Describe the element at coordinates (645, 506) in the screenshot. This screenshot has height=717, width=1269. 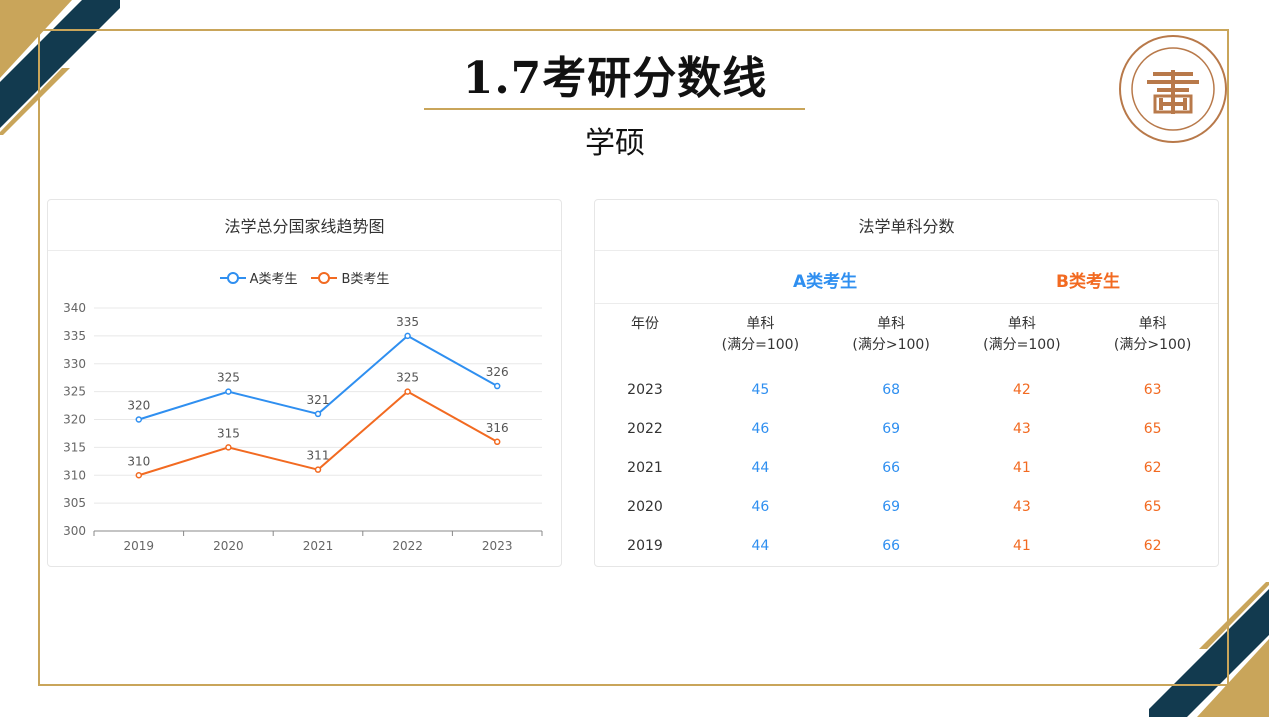
I see `cell-year: 2020` at that location.